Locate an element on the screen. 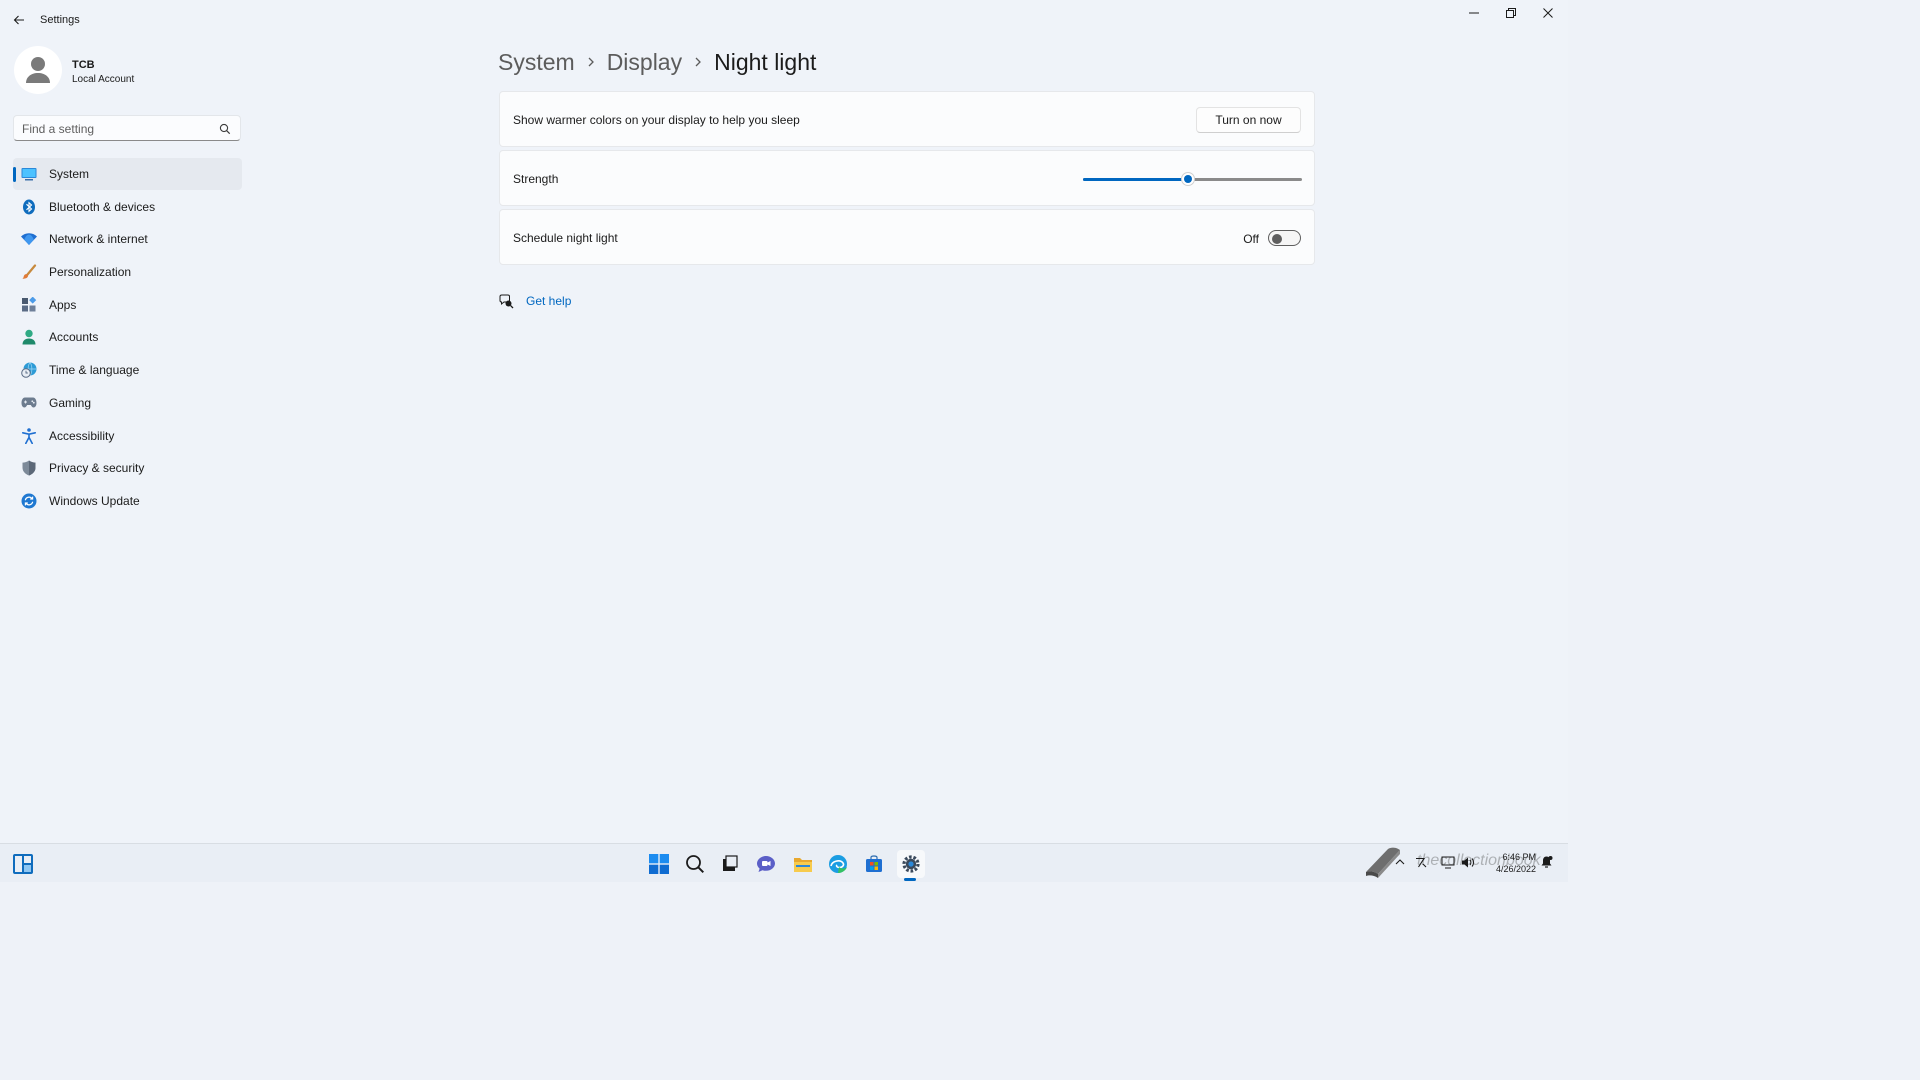 The image size is (1920, 1080). globe-clock-icon is located at coordinates (29, 370).